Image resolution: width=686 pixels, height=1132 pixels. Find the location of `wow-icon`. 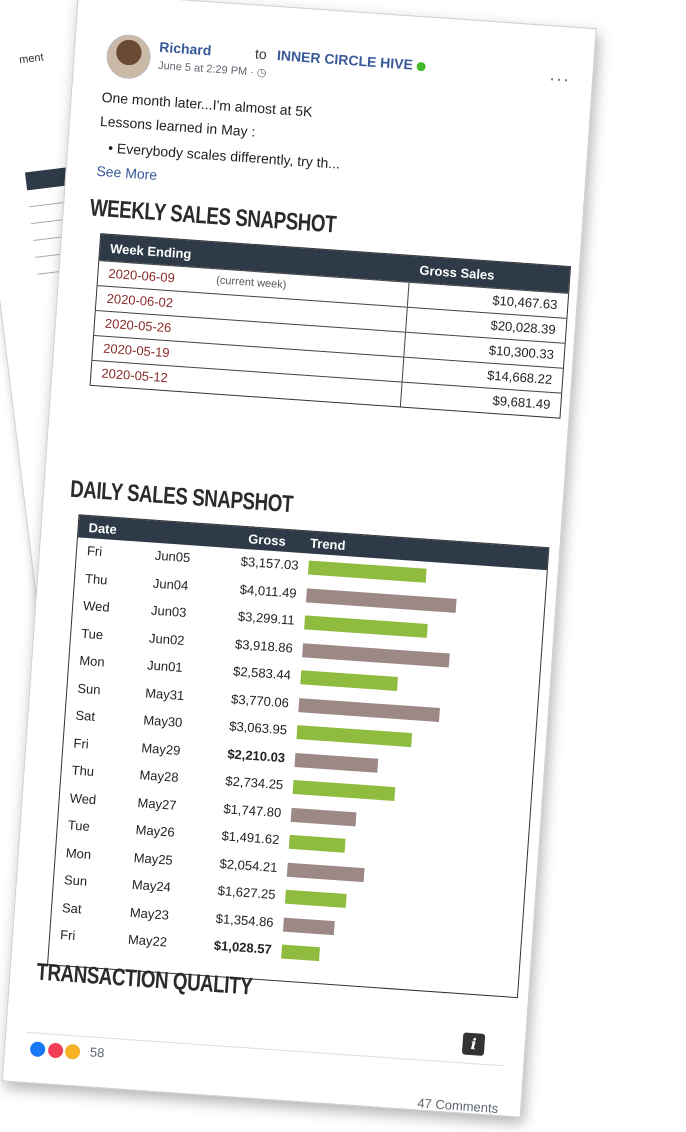

wow-icon is located at coordinates (72, 1051).